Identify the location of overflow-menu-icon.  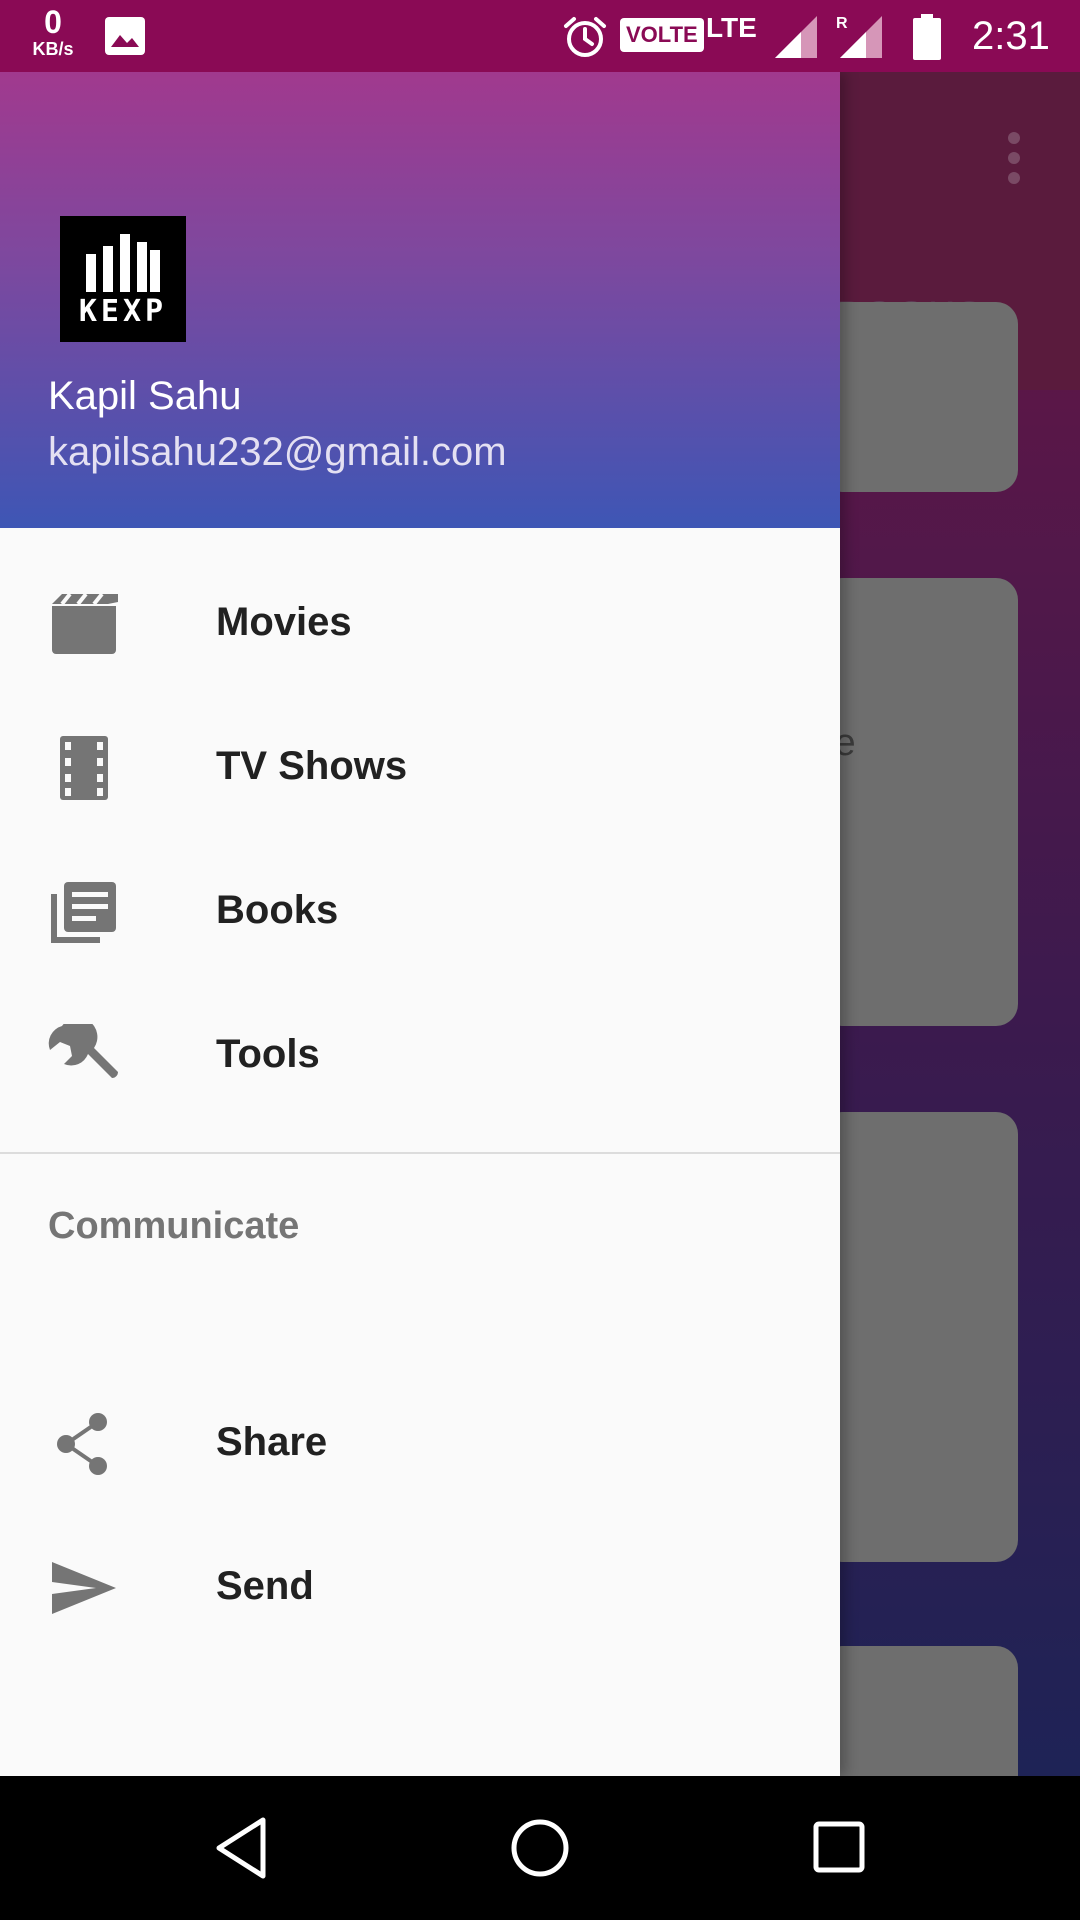
(1014, 158).